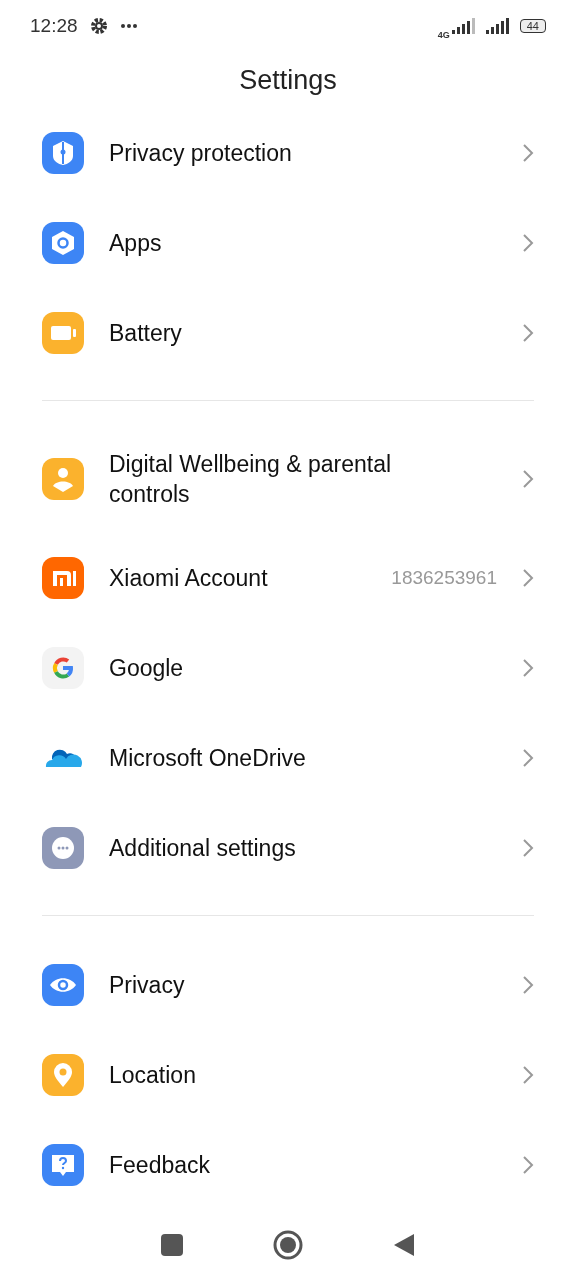 The height and width of the screenshot is (1280, 576). Describe the element at coordinates (63, 1074) in the screenshot. I see `location-pin-icon` at that location.